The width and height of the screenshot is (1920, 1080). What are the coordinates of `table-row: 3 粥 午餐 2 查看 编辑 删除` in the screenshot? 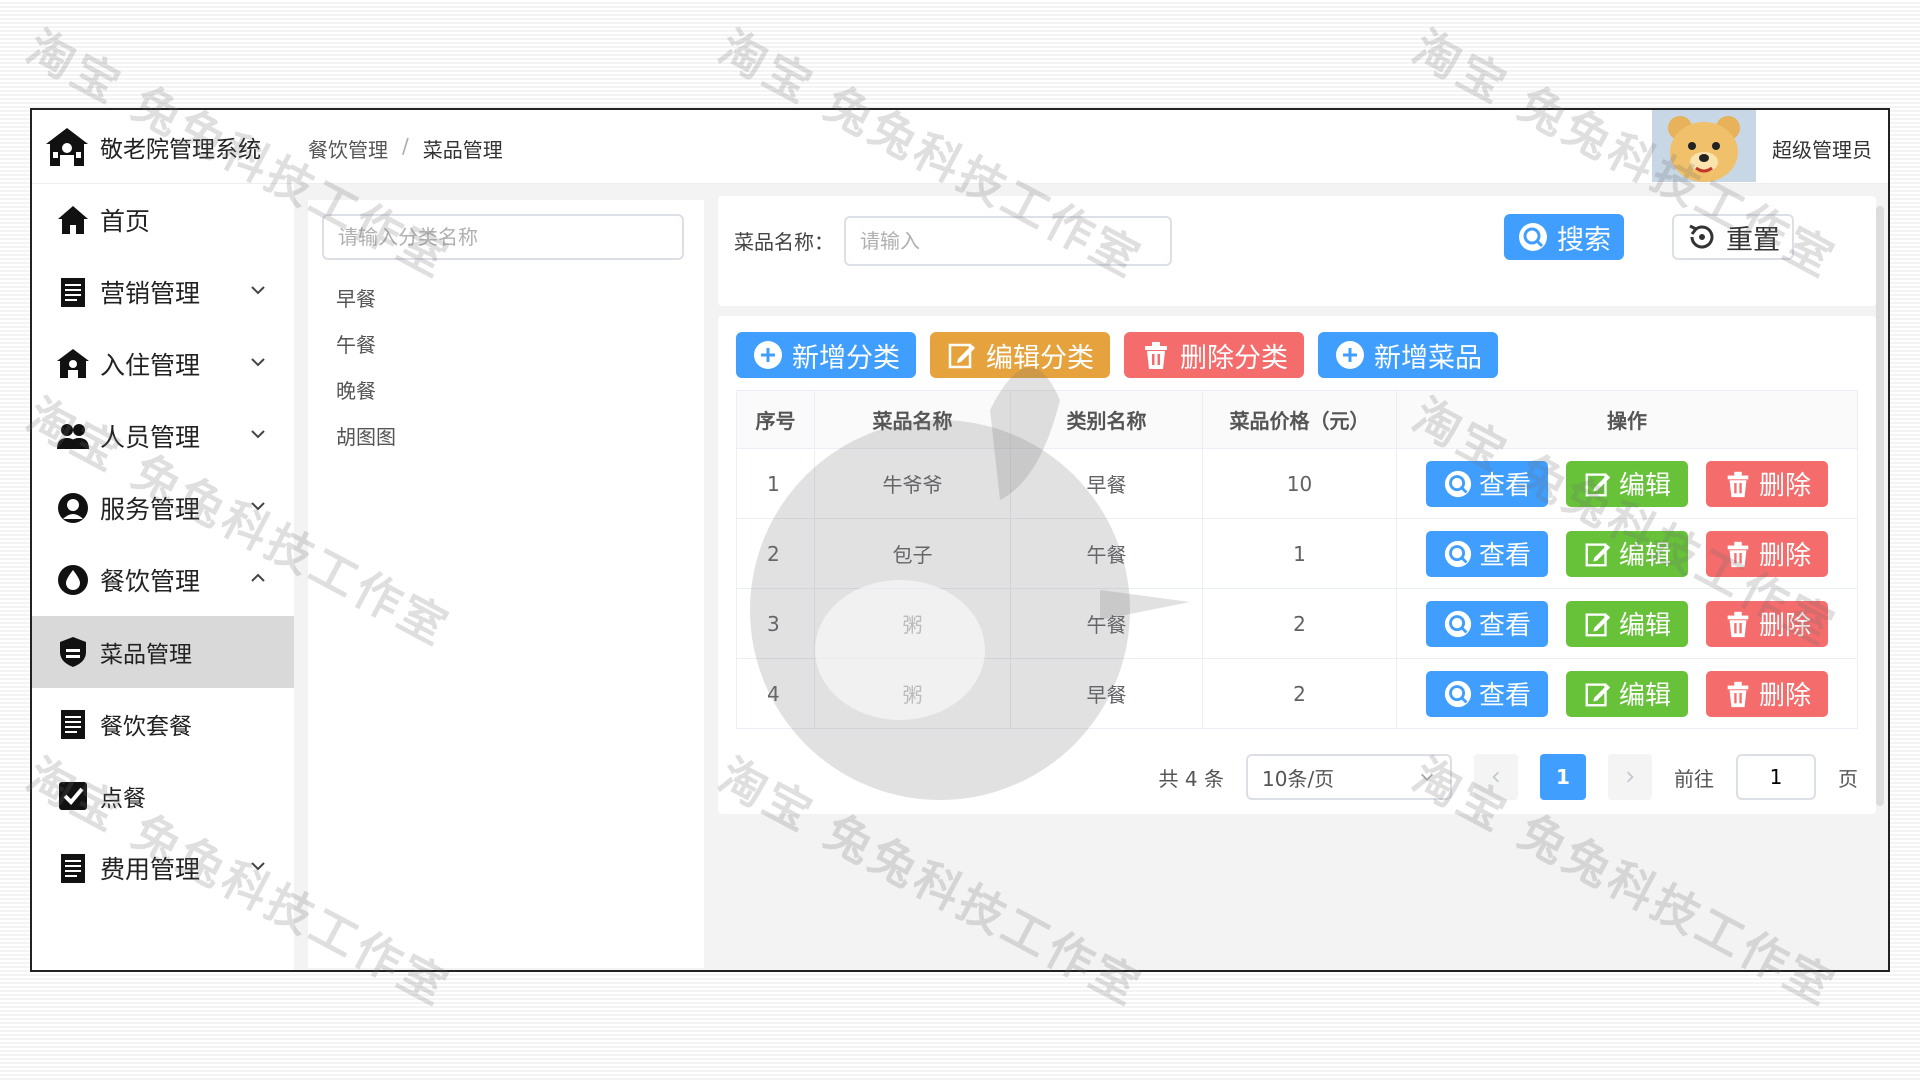 It's located at (1297, 623).